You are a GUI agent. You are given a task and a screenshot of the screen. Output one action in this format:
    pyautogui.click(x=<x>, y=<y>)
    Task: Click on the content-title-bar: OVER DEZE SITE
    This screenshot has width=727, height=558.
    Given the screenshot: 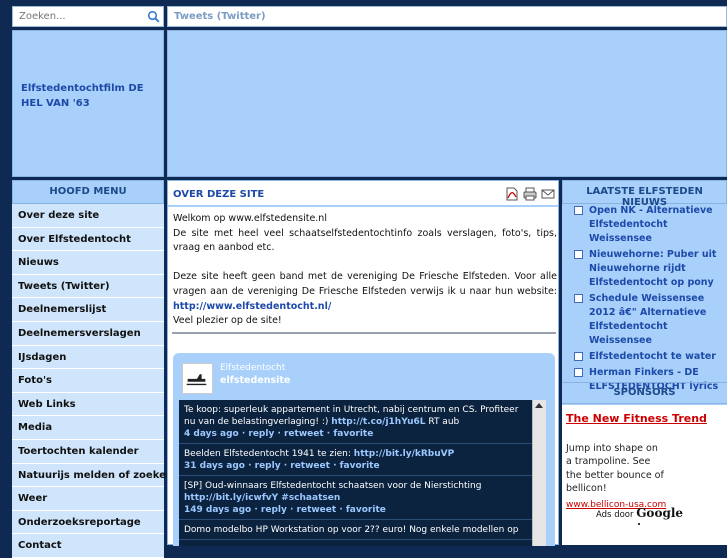 What is the action you would take?
    pyautogui.click(x=363, y=194)
    